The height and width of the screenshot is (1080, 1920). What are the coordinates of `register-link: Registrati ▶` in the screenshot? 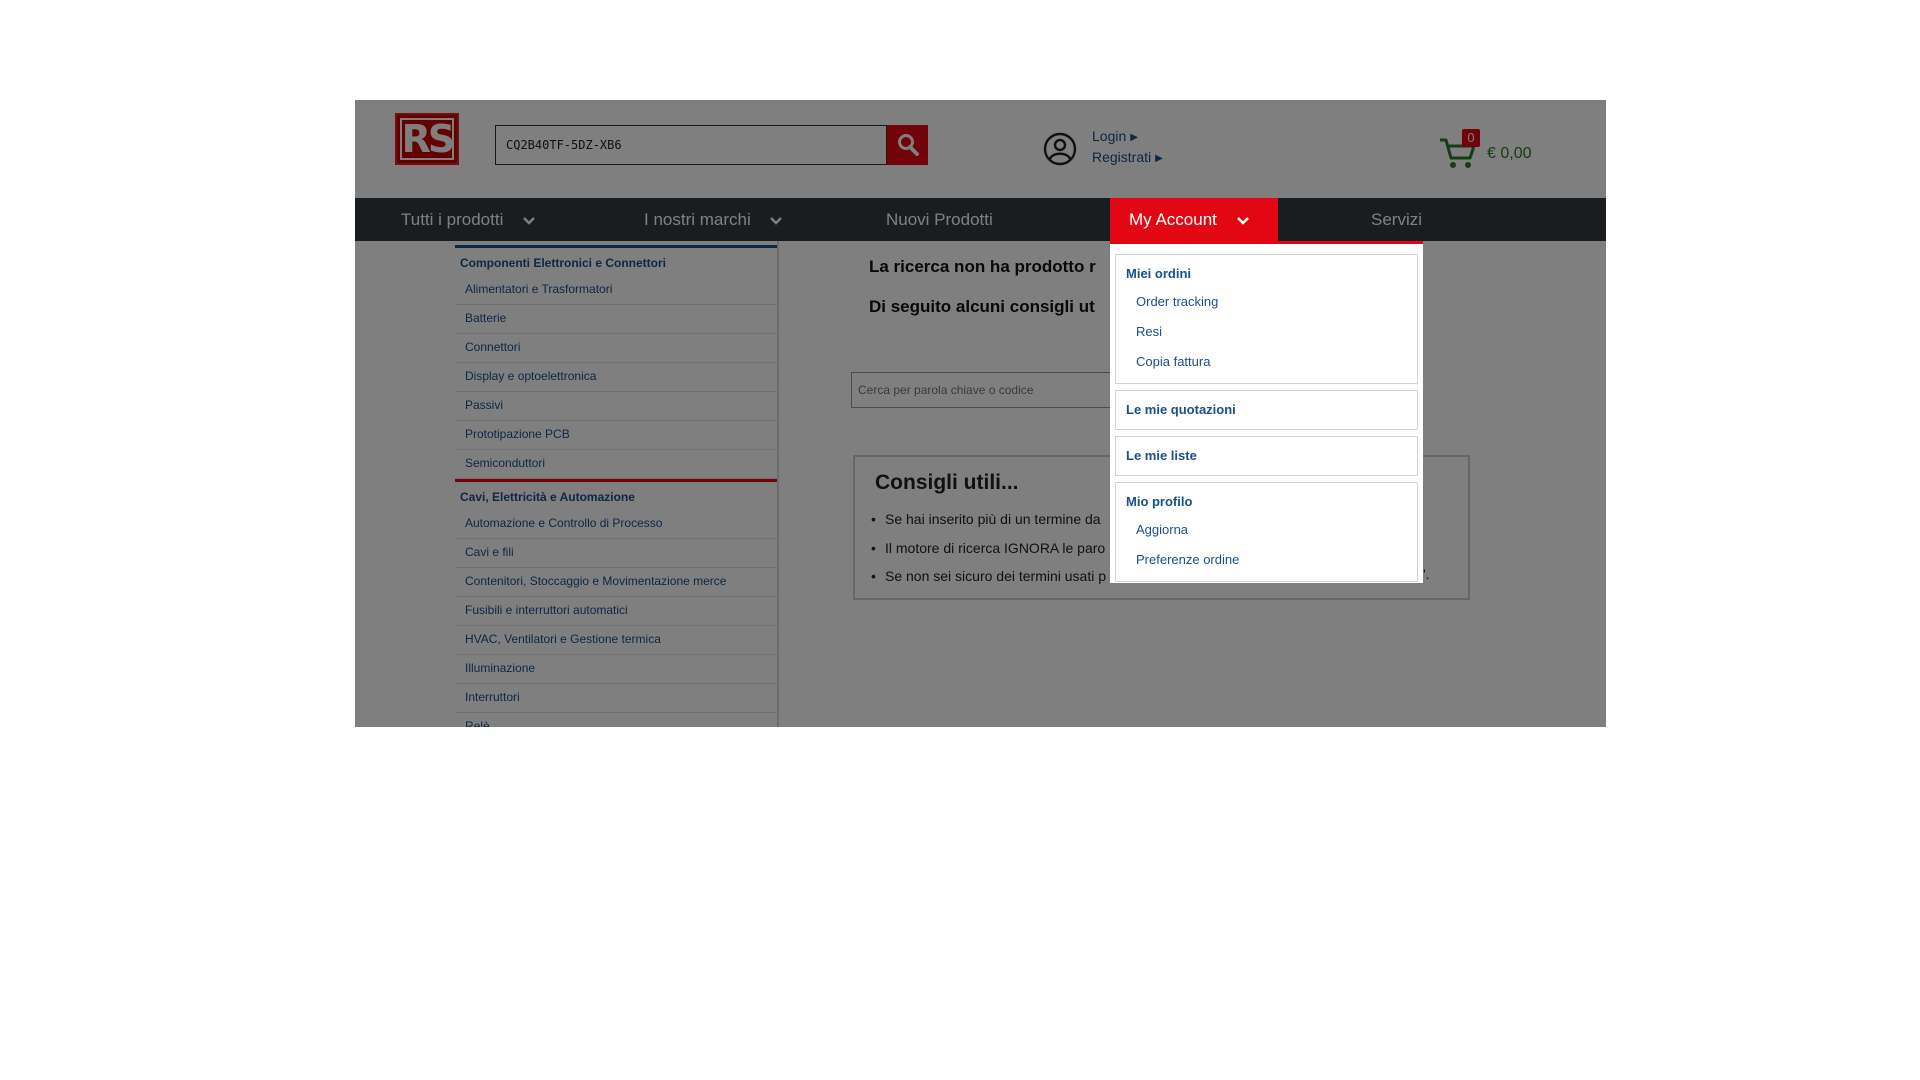 It's located at (1127, 157).